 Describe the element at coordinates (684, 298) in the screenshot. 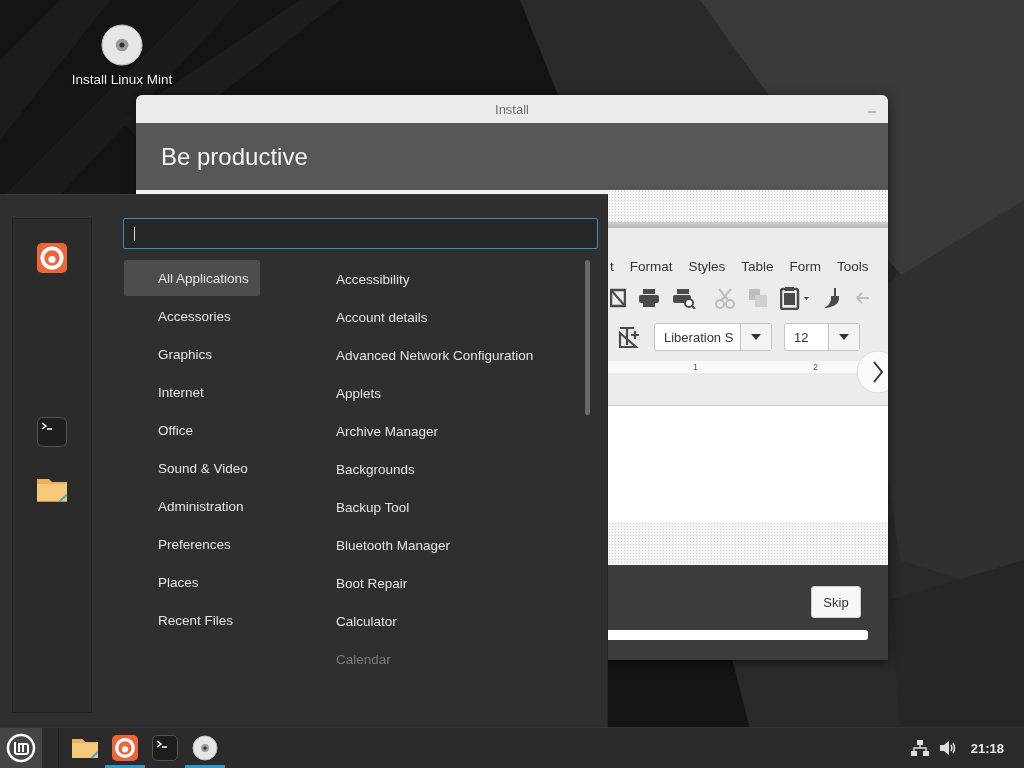

I see `print-preview-icon` at that location.